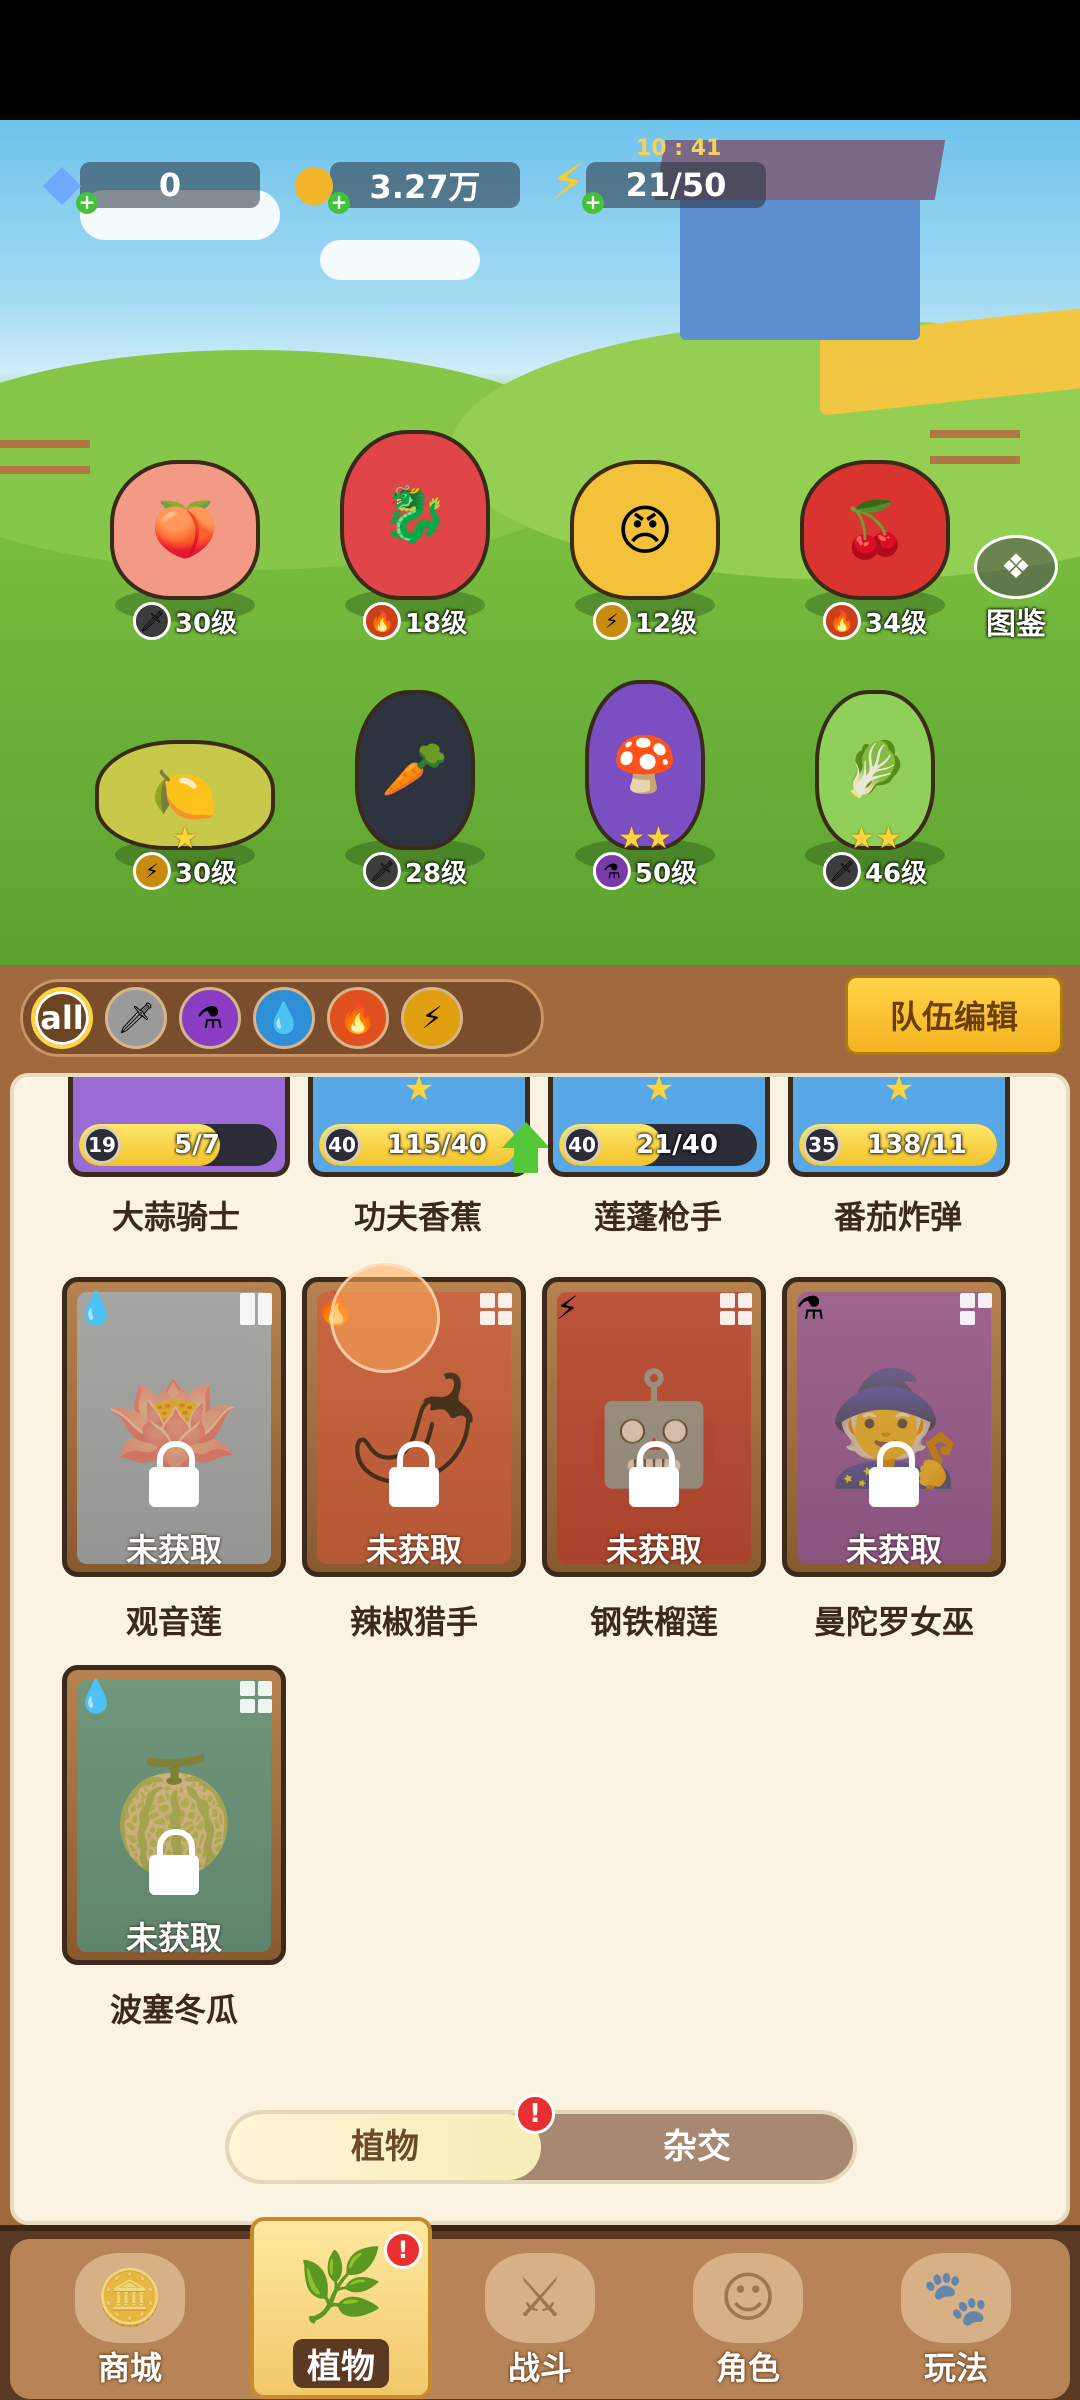  Describe the element at coordinates (437, 1145) in the screenshot. I see `card-progress: 115/40` at that location.